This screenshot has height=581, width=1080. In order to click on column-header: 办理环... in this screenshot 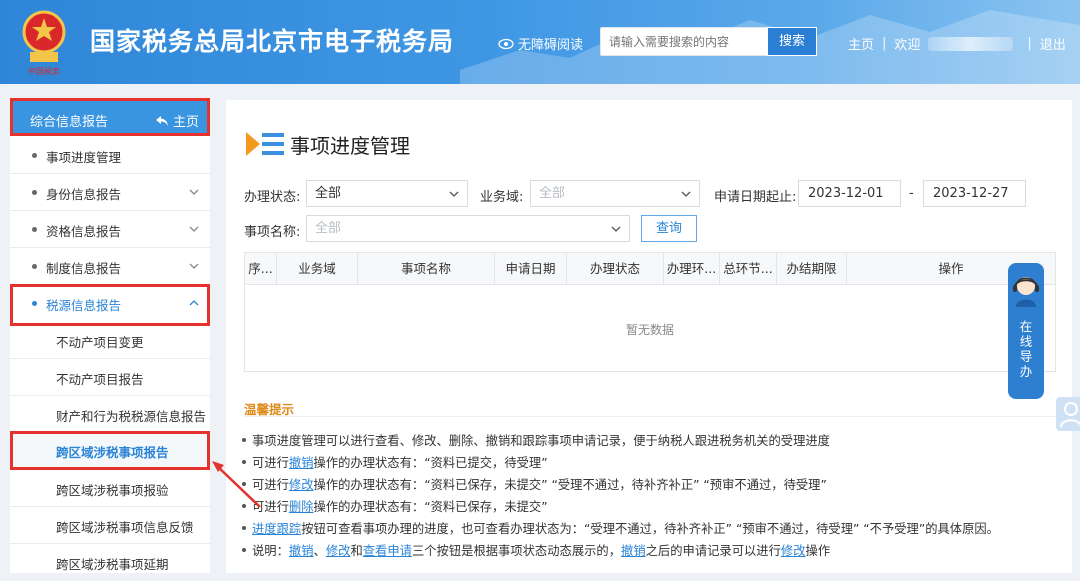, I will do `click(692, 269)`.